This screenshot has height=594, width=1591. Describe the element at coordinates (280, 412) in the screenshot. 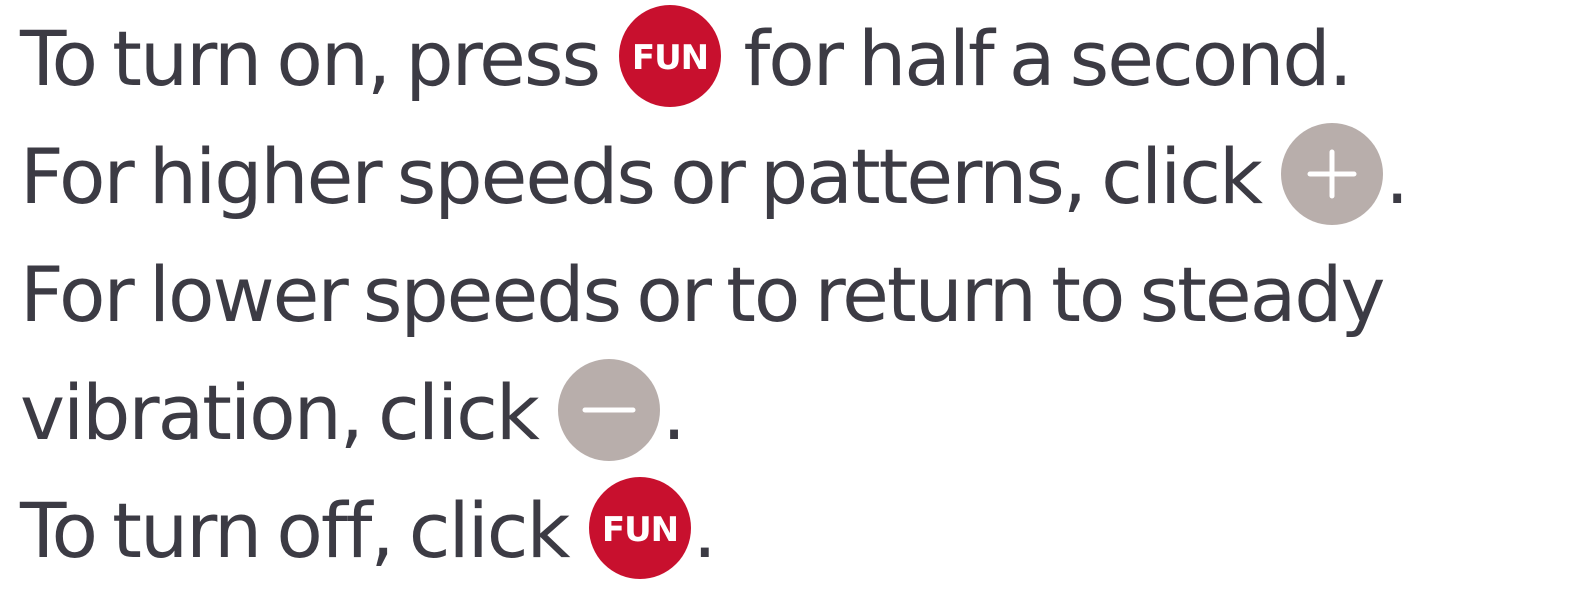

I see `text-segment: vibration, click` at that location.